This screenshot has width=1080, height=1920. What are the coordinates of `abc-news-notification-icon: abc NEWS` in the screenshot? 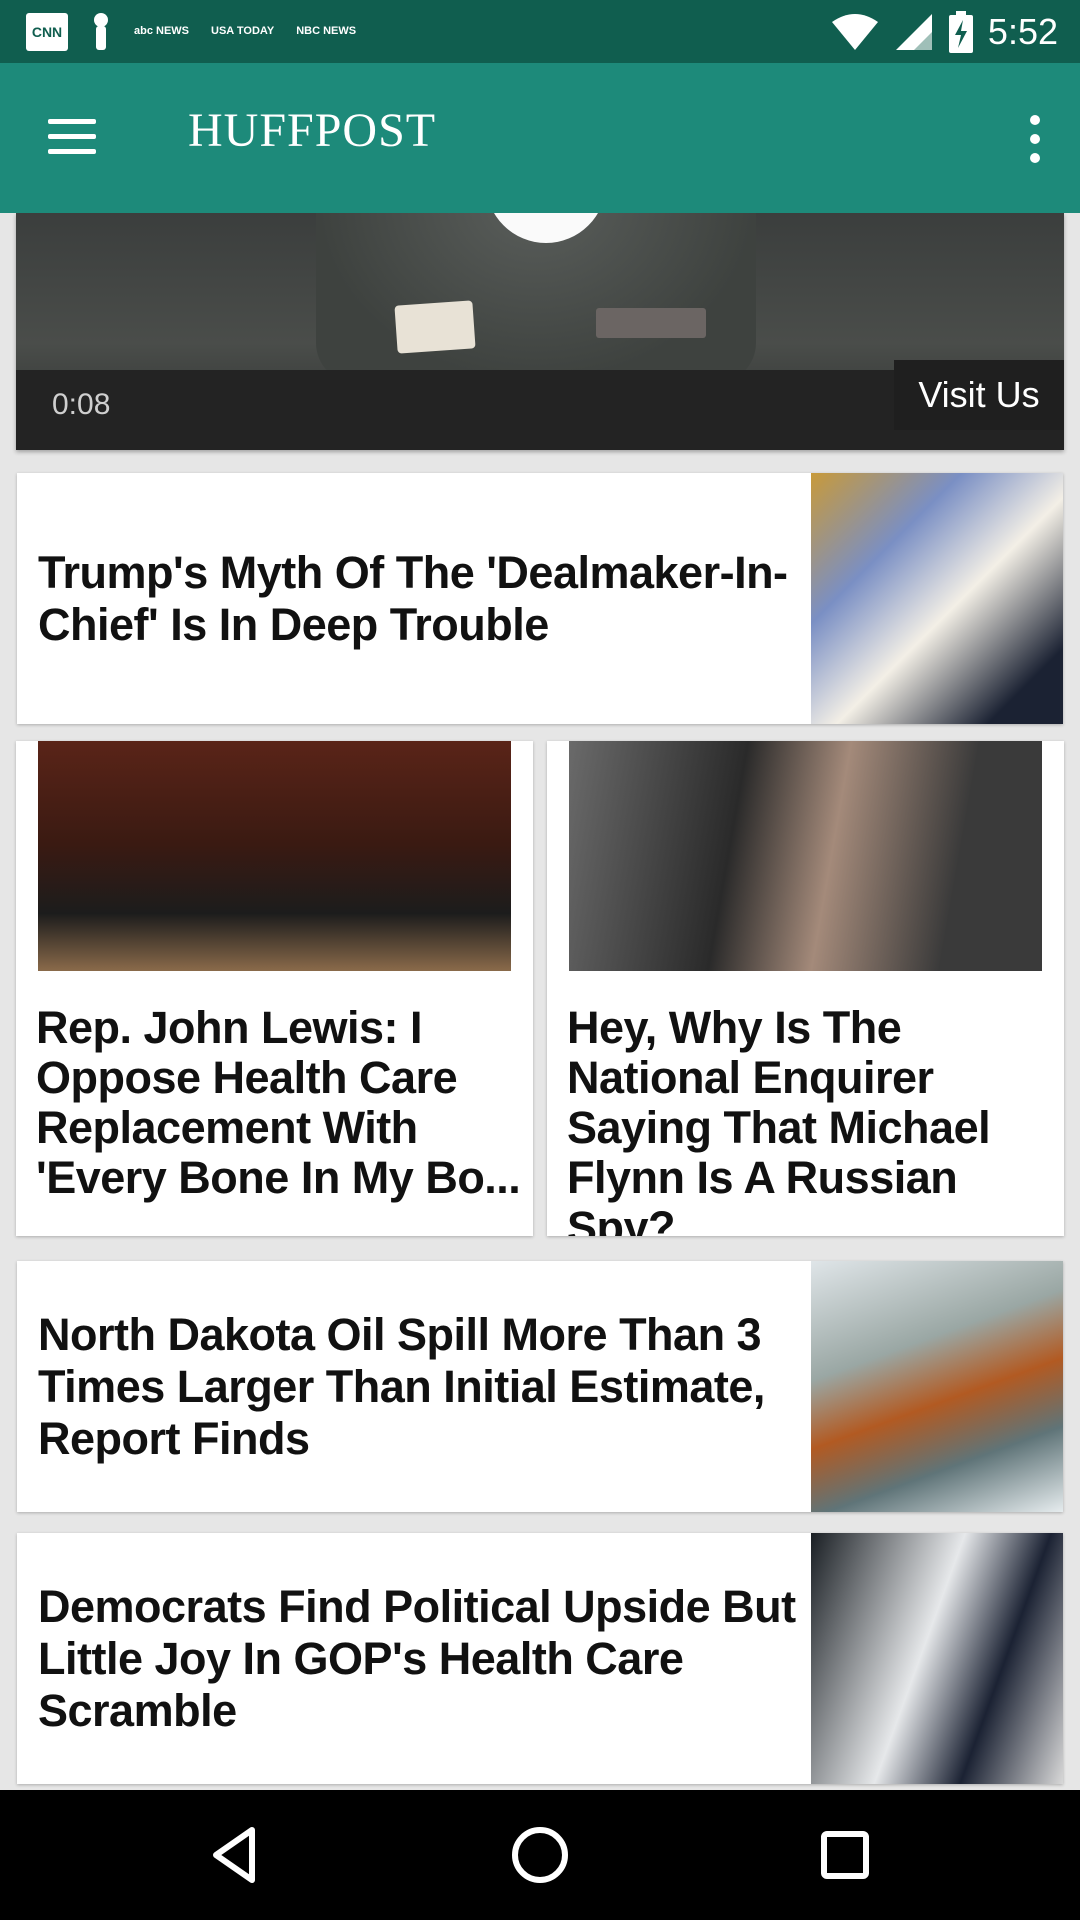 It's located at (162, 31).